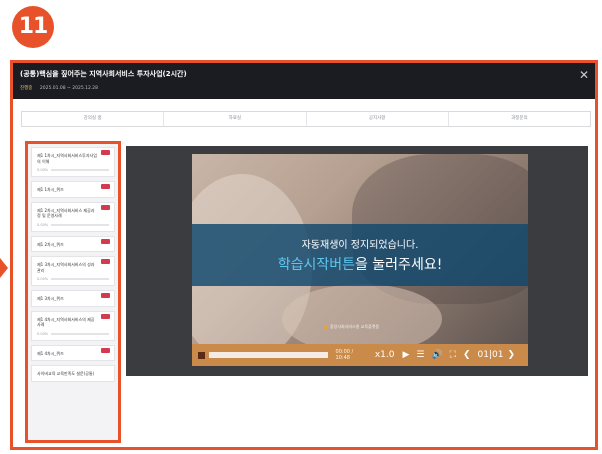  What do you see at coordinates (73, 243) in the screenshot?
I see `lesson-item: 제1 2차시_퀴즈` at bounding box center [73, 243].